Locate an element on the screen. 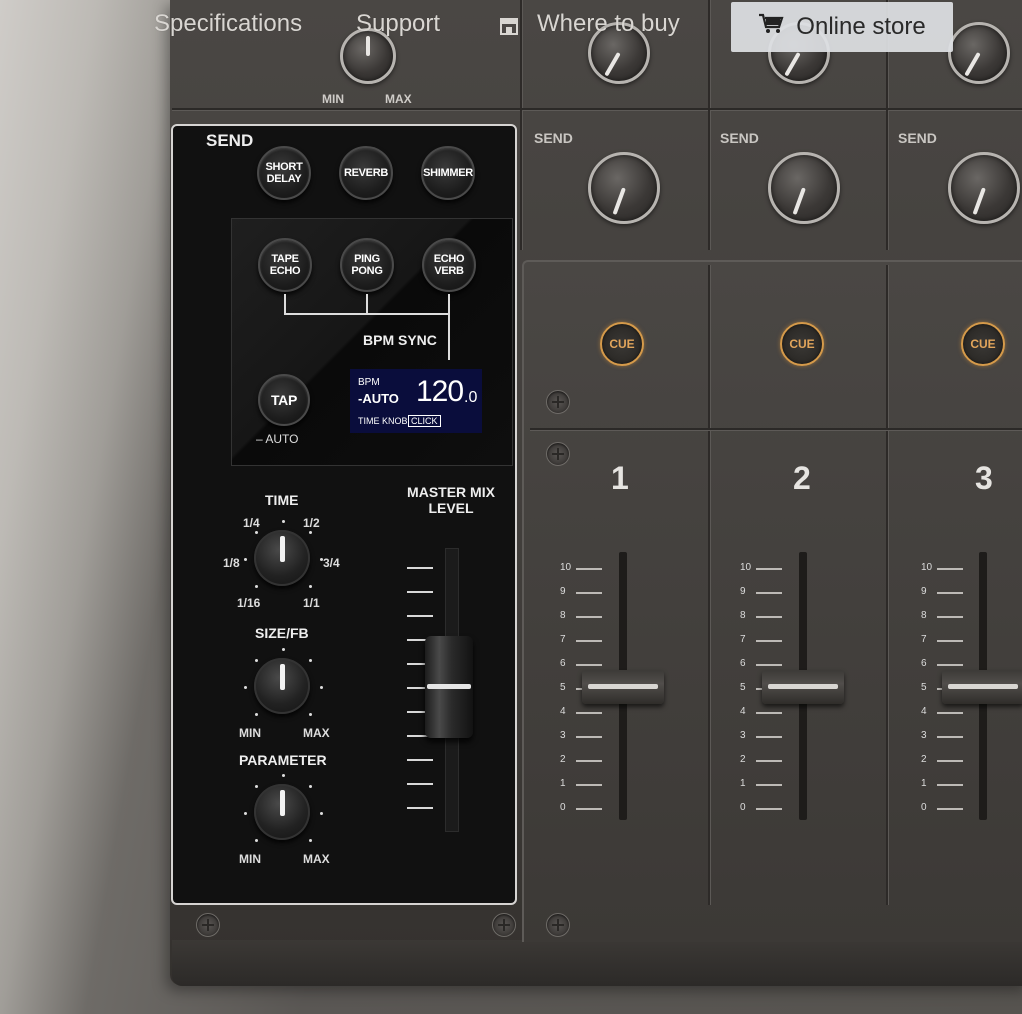 This screenshot has height=1014, width=1022. fader-scale-number: 3 is located at coordinates (563, 735).